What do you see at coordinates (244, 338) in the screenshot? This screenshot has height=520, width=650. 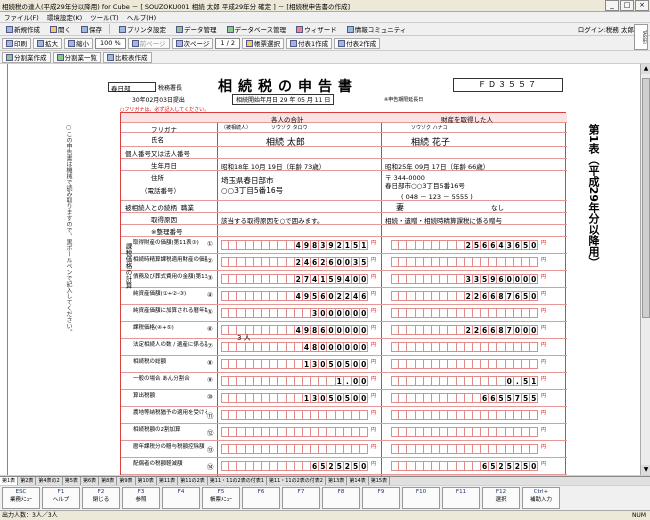 I see `heirs-count: 3 人` at bounding box center [244, 338].